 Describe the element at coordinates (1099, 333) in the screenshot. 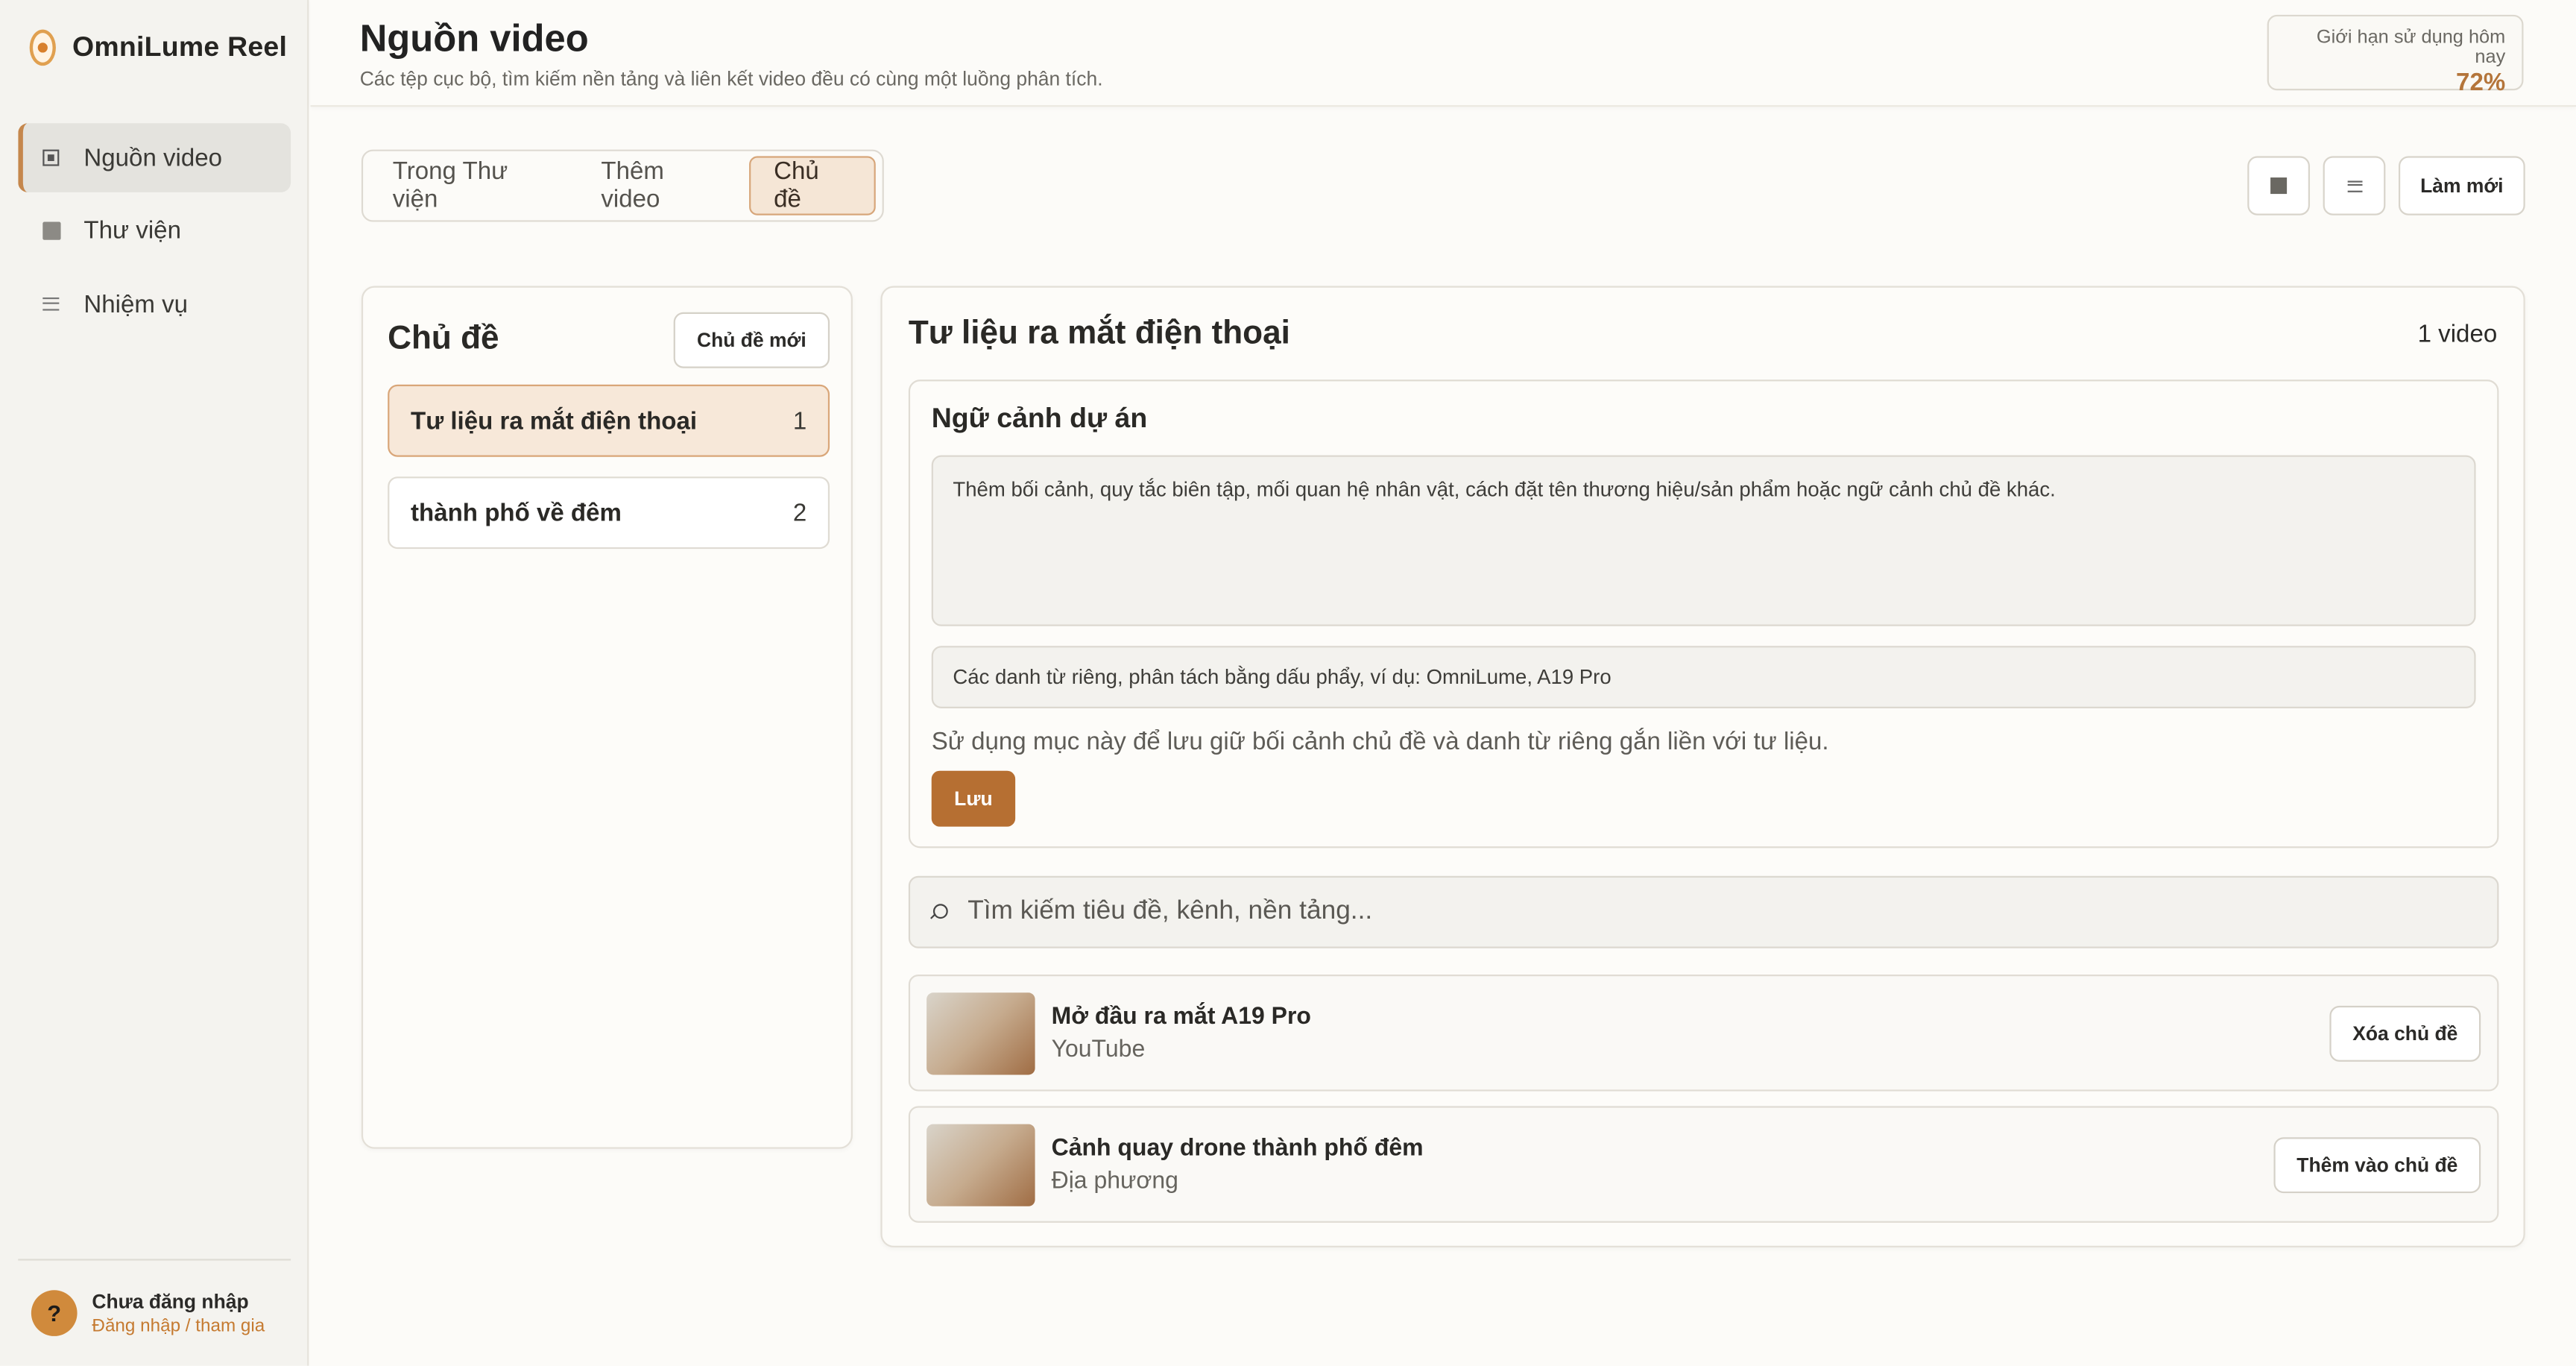

I see `topic-detail-title: Tư liệu ra mắt điện thoại` at that location.